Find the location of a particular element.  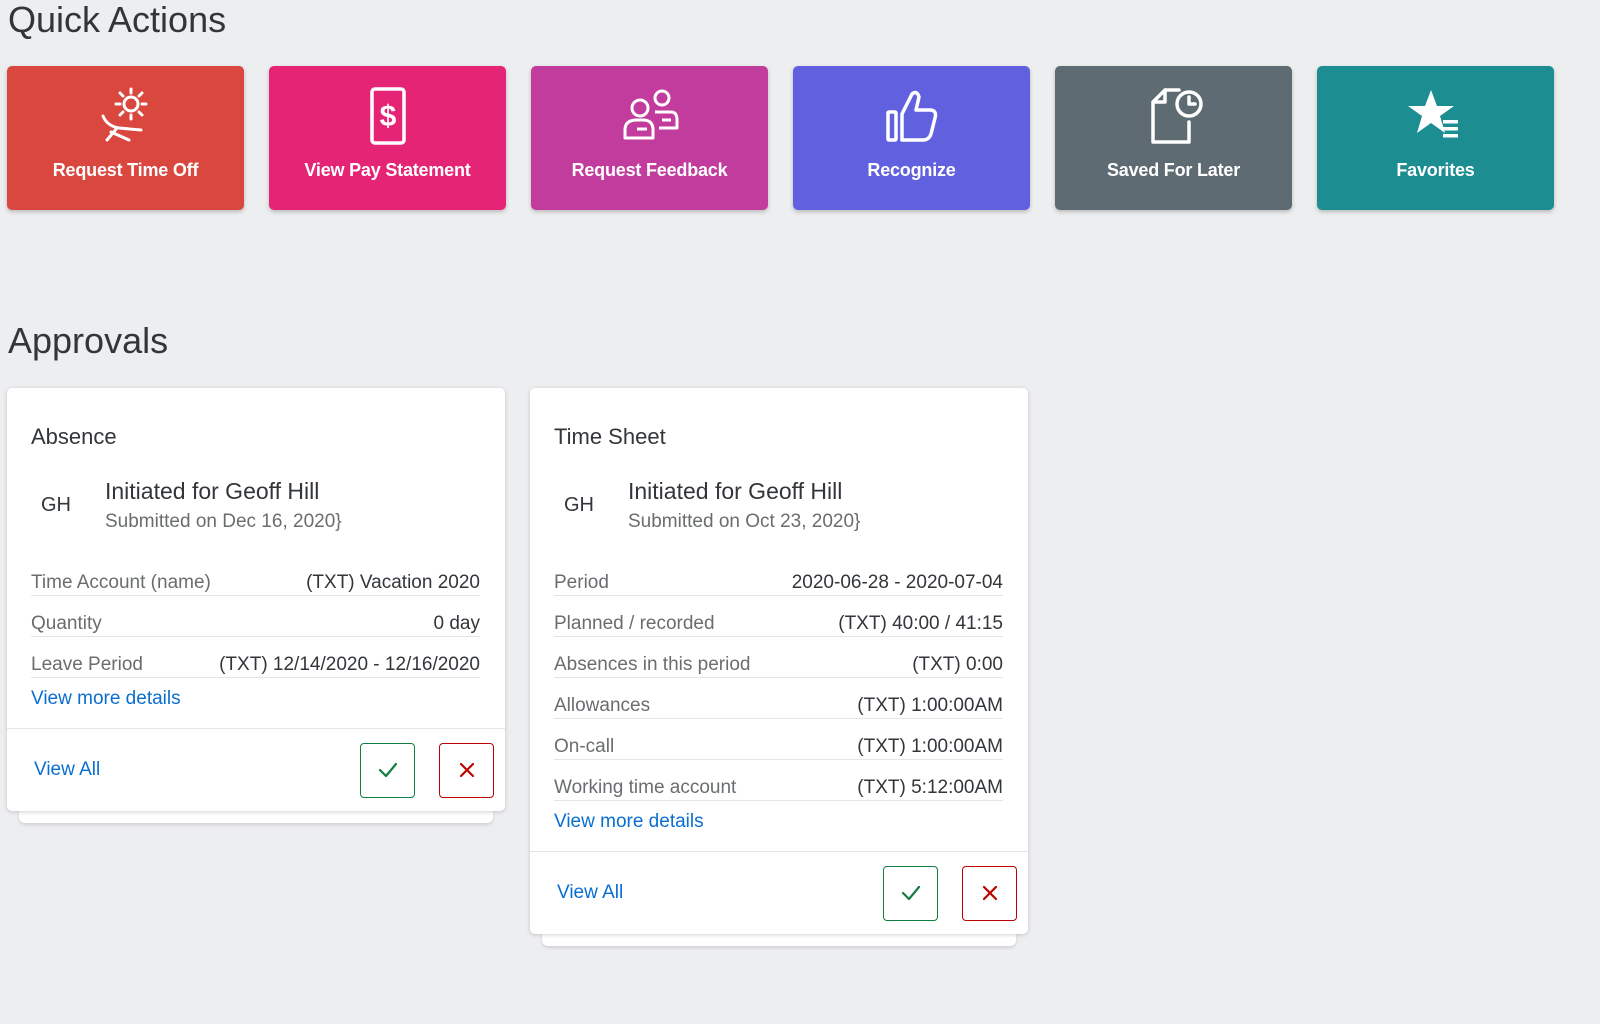

field-label: Quantity is located at coordinates (66, 624).